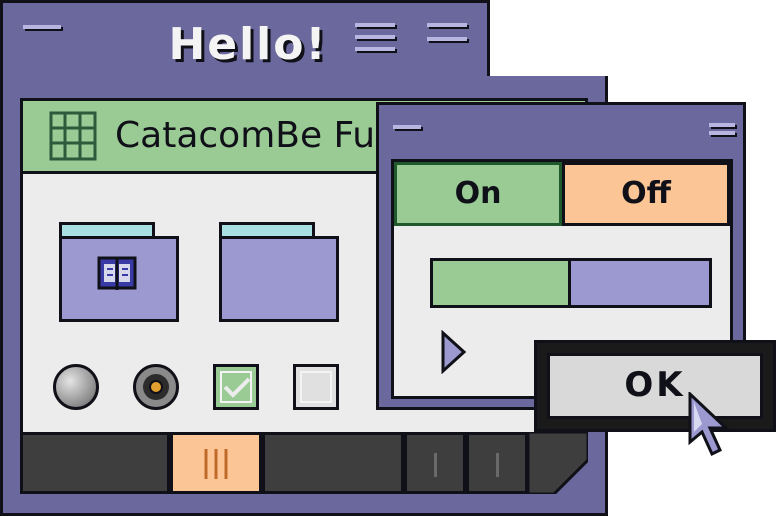 Image resolution: width=780 pixels, height=516 pixels. Describe the element at coordinates (502, 283) in the screenshot. I see `progress-fill` at that location.